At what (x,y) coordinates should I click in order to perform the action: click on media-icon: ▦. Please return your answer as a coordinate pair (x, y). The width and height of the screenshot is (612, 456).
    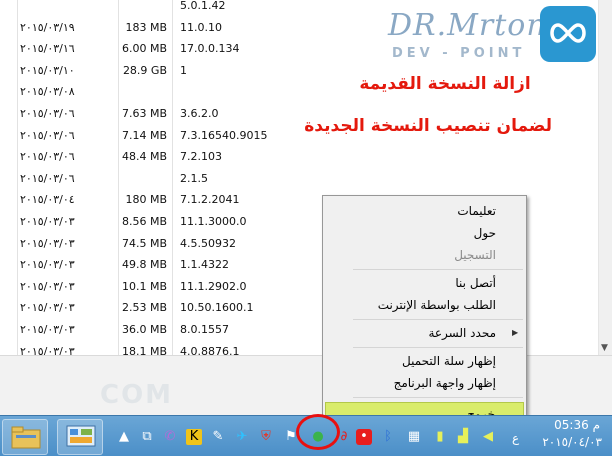
    Looking at the image, I should click on (414, 437).